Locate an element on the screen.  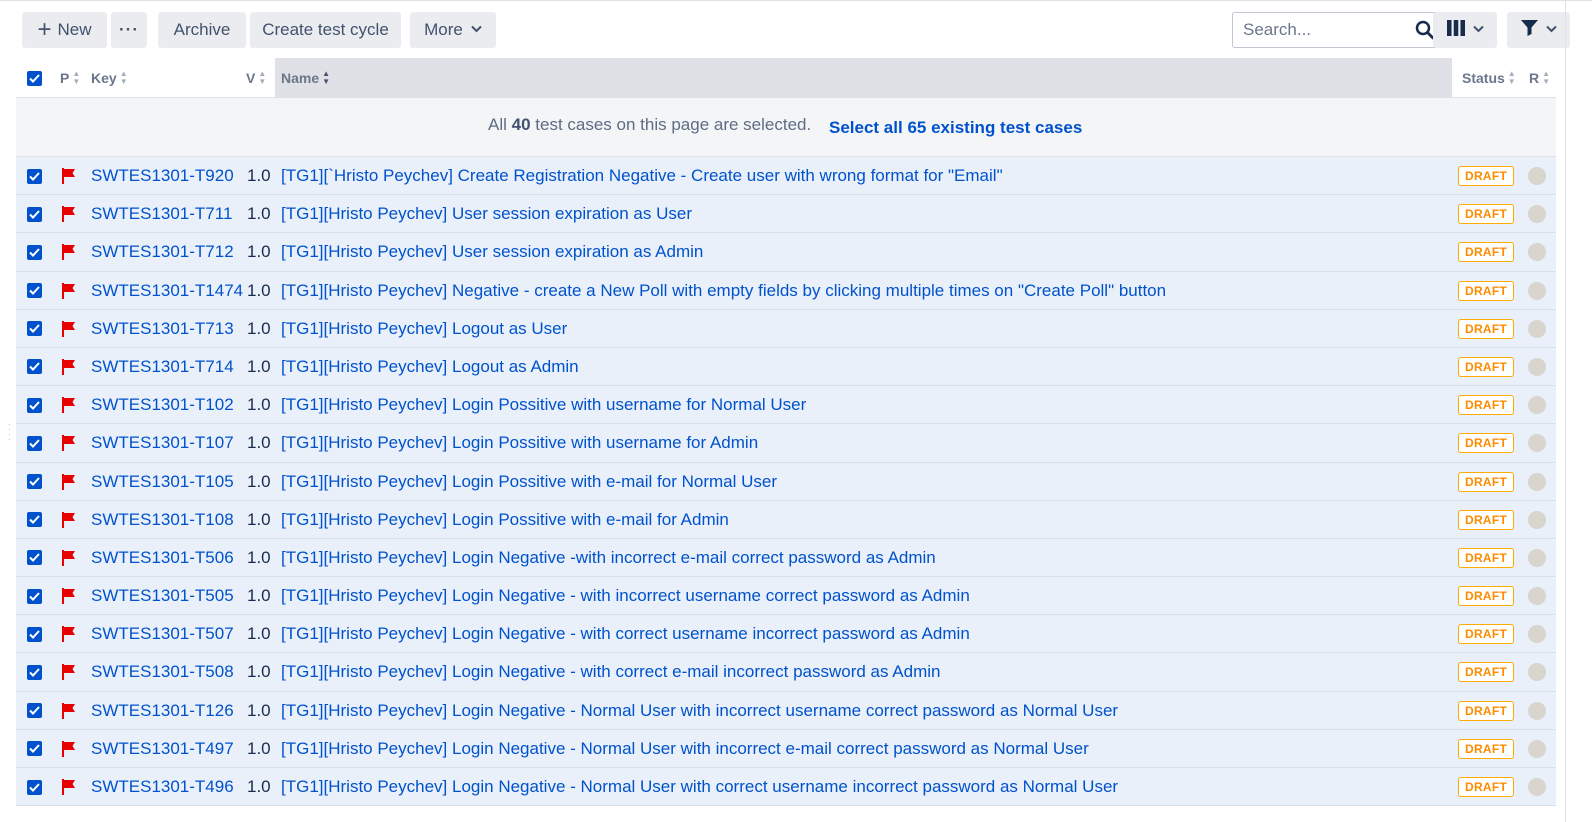
column-header-key: Key ▲ ▼ is located at coordinates (109, 78).